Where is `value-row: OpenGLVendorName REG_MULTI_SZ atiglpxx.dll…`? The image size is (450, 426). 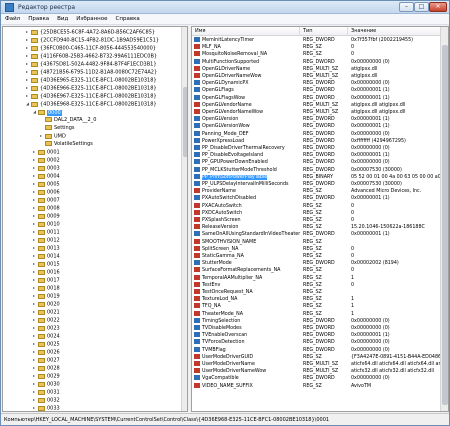
value-row: OpenGLVendorName REG_MULTI_SZ atiglpxx.dll… is located at coordinates (316, 105).